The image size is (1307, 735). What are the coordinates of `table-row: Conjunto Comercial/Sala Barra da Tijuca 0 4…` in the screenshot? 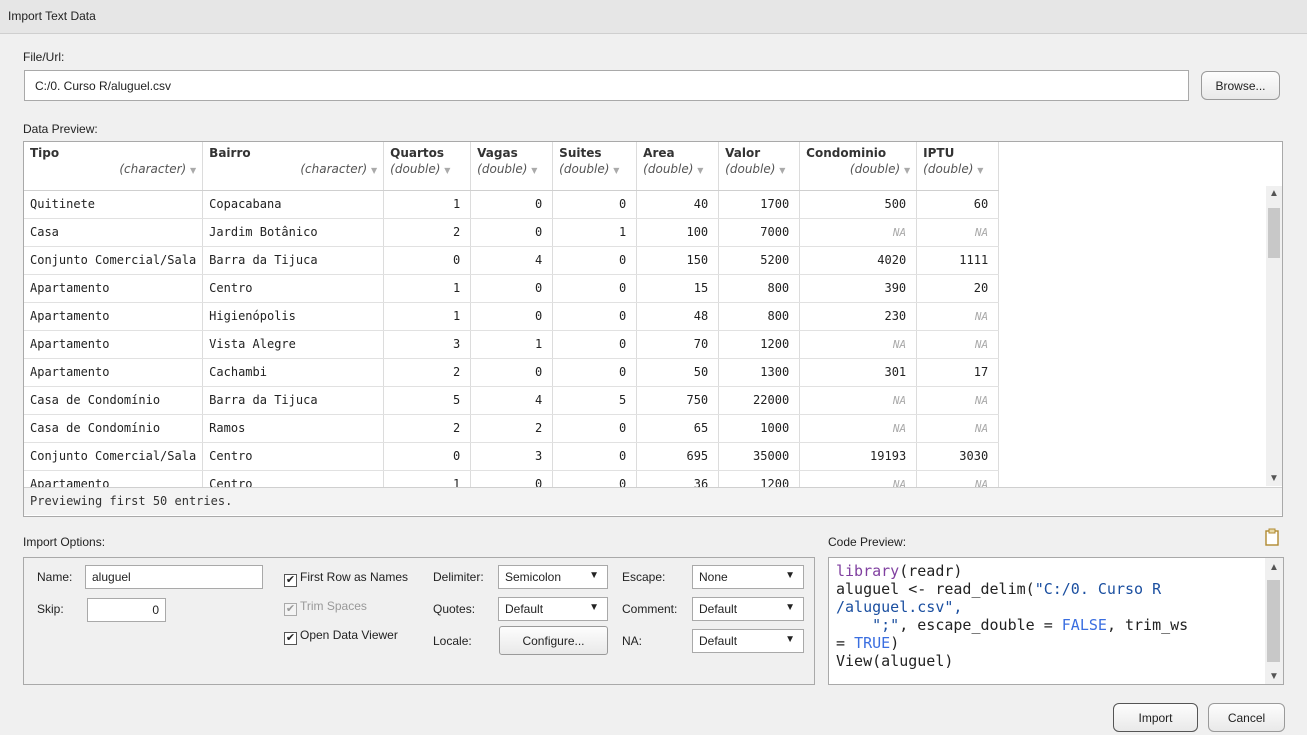 It's located at (512, 260).